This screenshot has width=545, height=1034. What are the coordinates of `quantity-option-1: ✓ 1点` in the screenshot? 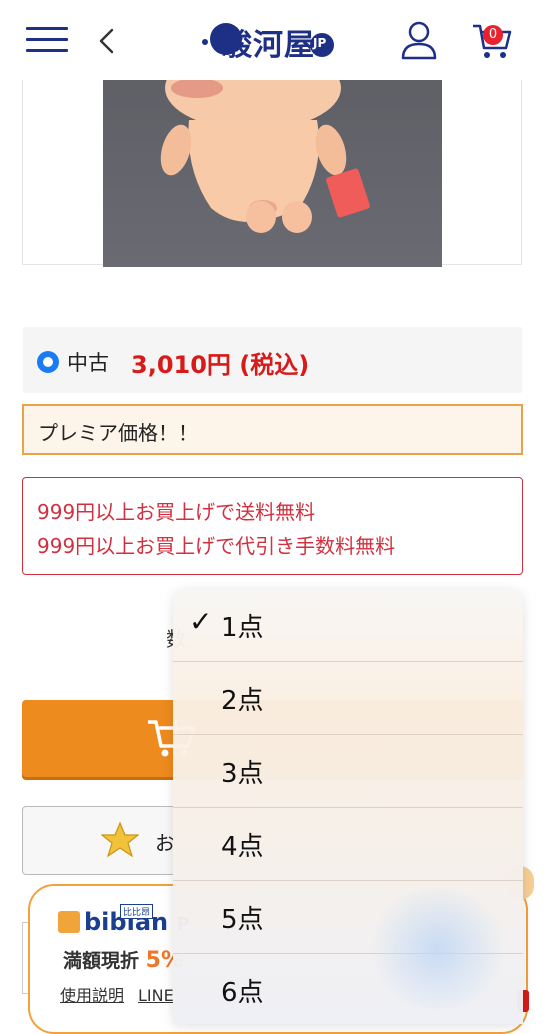 It's located at (348, 625).